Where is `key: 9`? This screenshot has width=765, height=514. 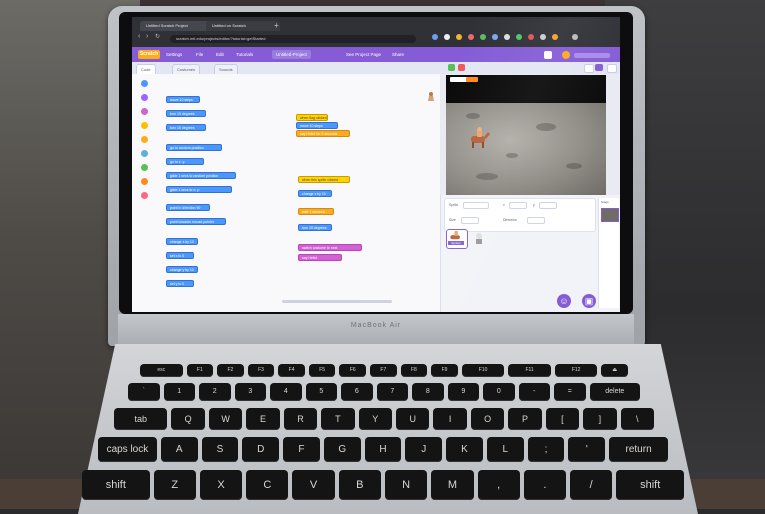
key: 9 is located at coordinates (463, 392).